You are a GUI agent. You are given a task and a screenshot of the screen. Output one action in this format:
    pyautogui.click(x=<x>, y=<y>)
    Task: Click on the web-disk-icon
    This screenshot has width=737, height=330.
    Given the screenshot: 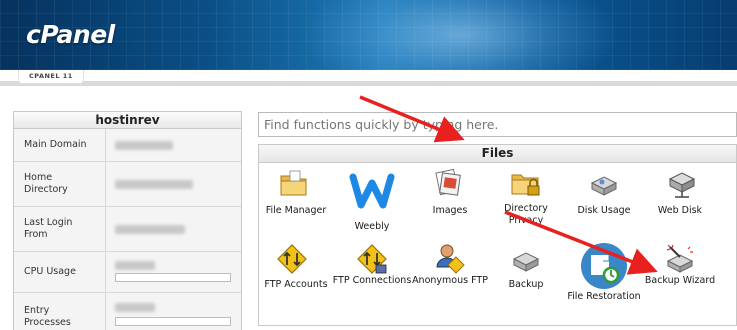 What is the action you would take?
    pyautogui.click(x=682, y=185)
    